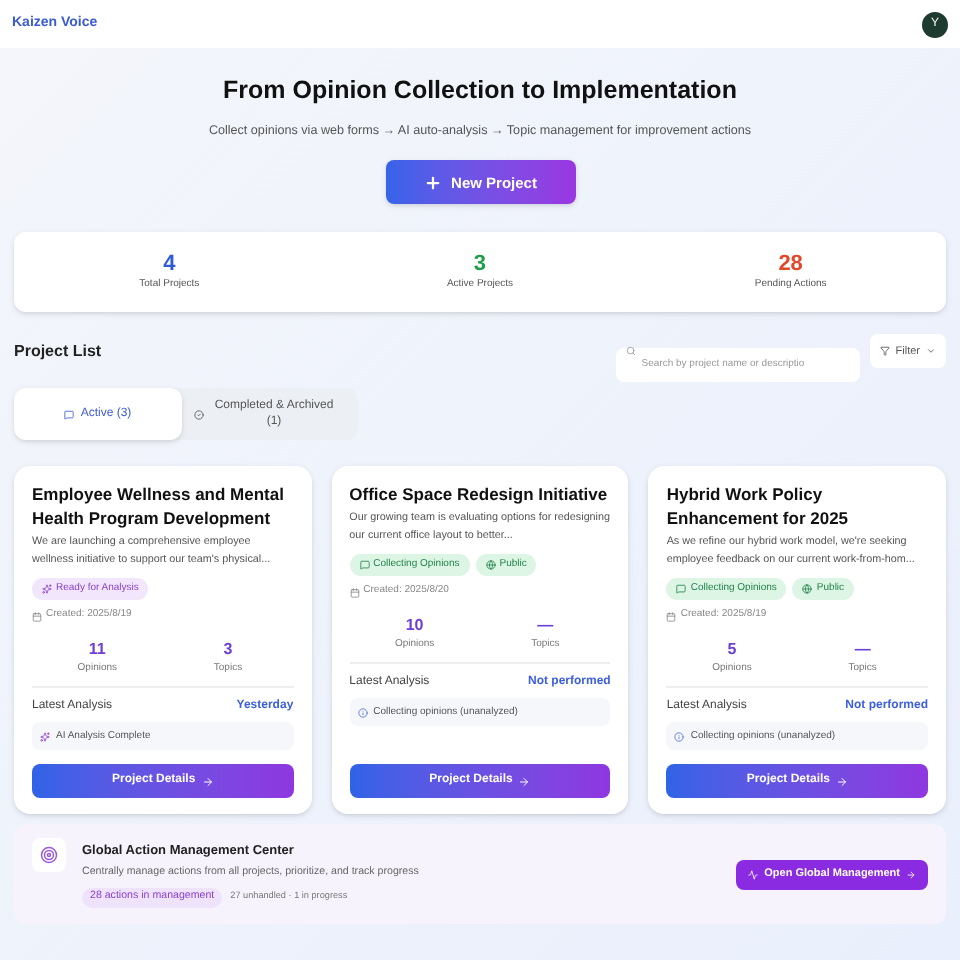 The height and width of the screenshot is (960, 960). What do you see at coordinates (159, 506) in the screenshot?
I see `project-title: Employee Wellness and Mental Health Program Development` at bounding box center [159, 506].